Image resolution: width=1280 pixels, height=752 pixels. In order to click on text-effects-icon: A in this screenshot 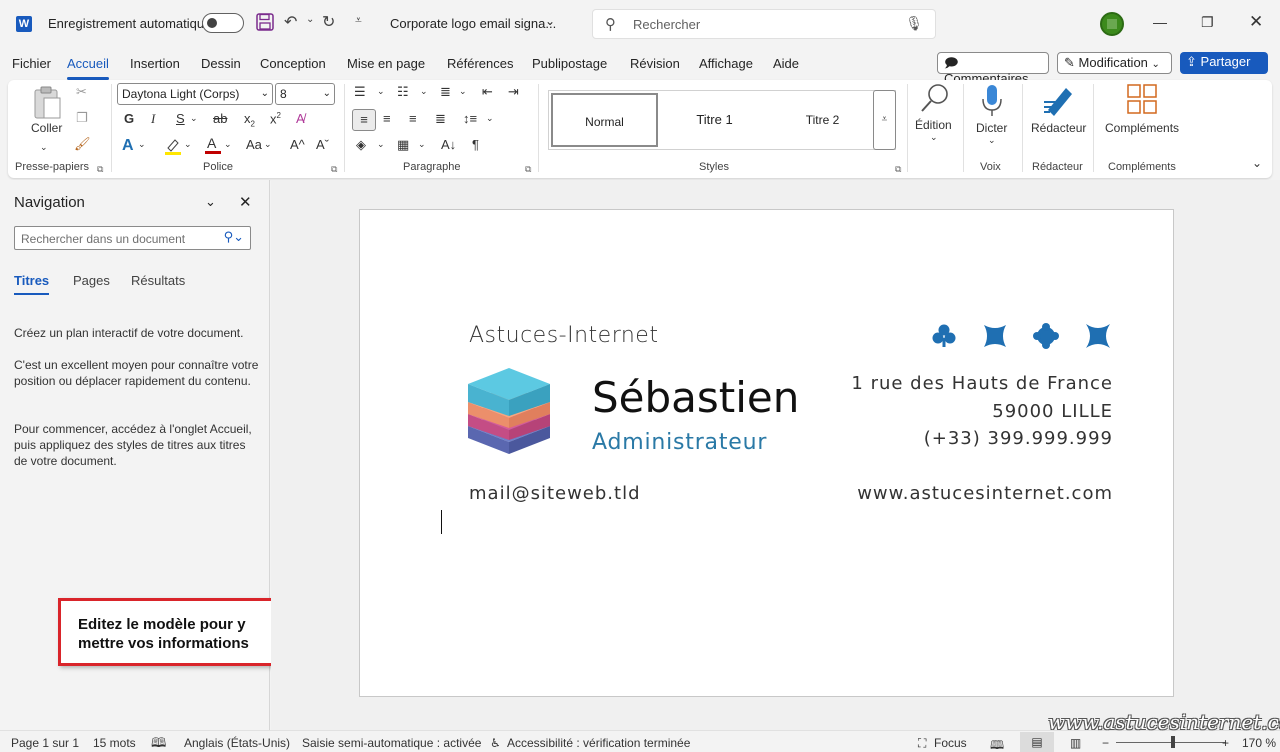, I will do `click(128, 146)`.